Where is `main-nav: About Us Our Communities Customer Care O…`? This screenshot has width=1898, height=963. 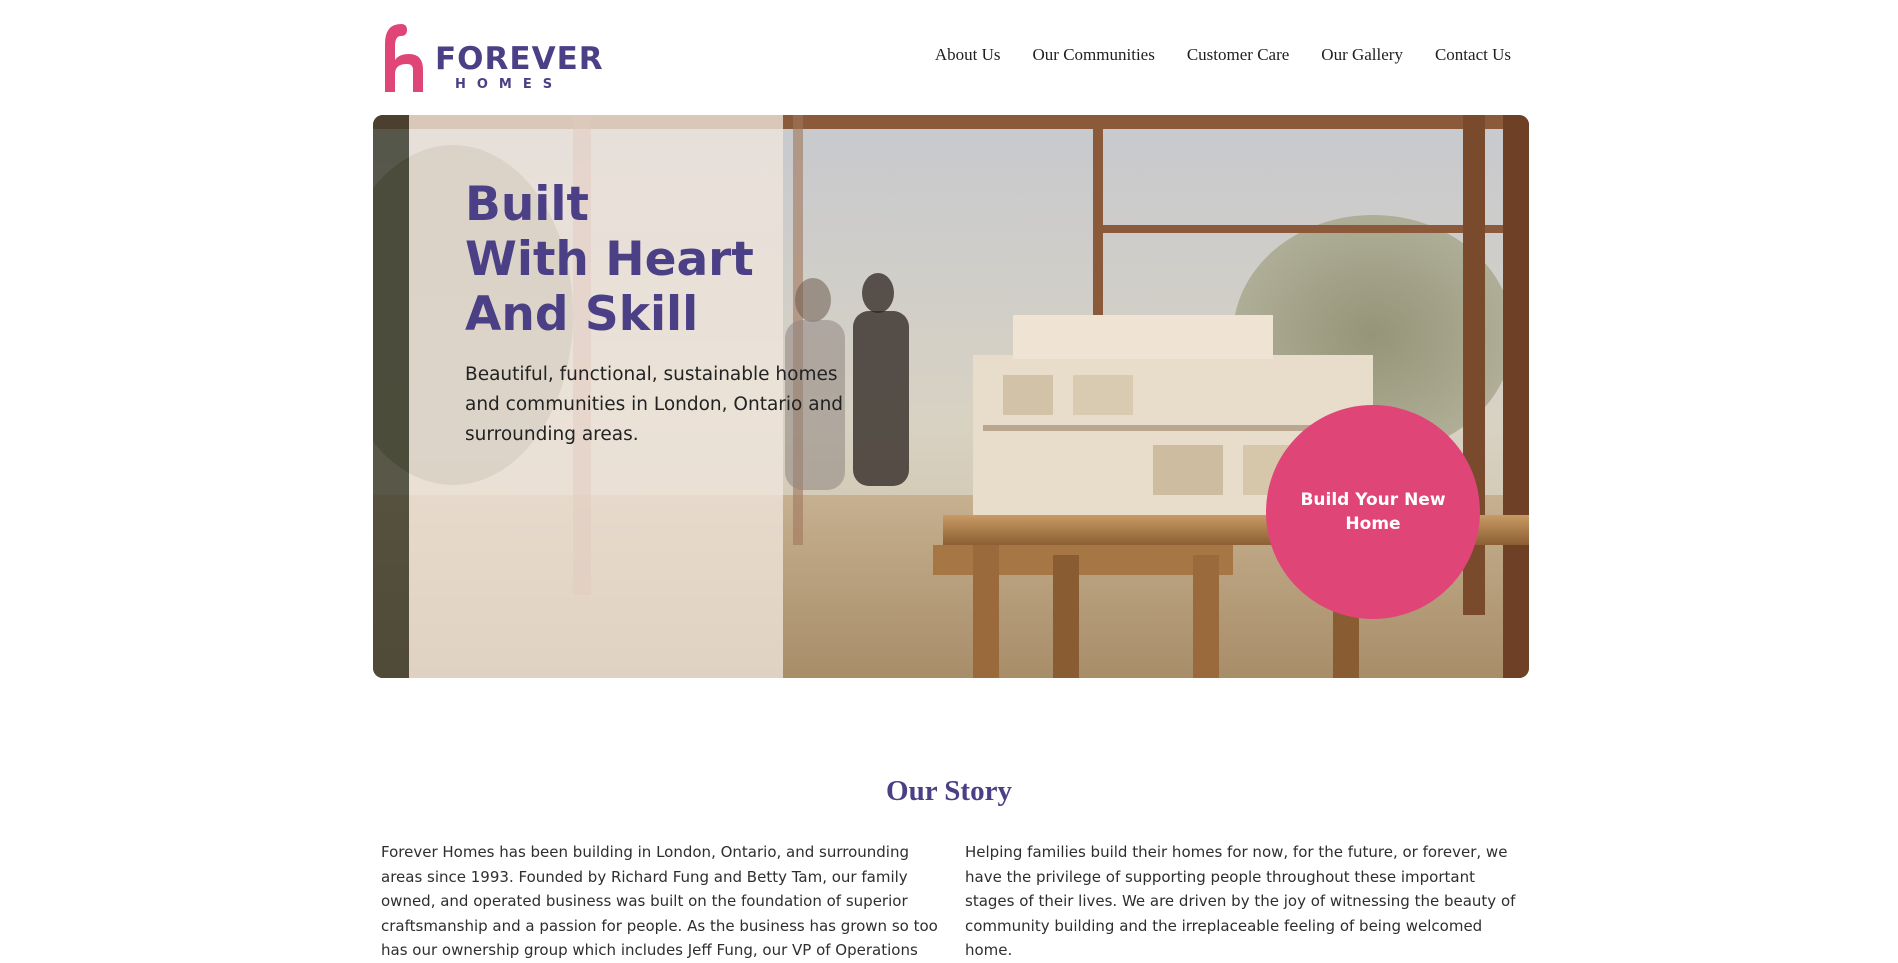 main-nav: About Us Our Communities Customer Care O… is located at coordinates (1223, 55).